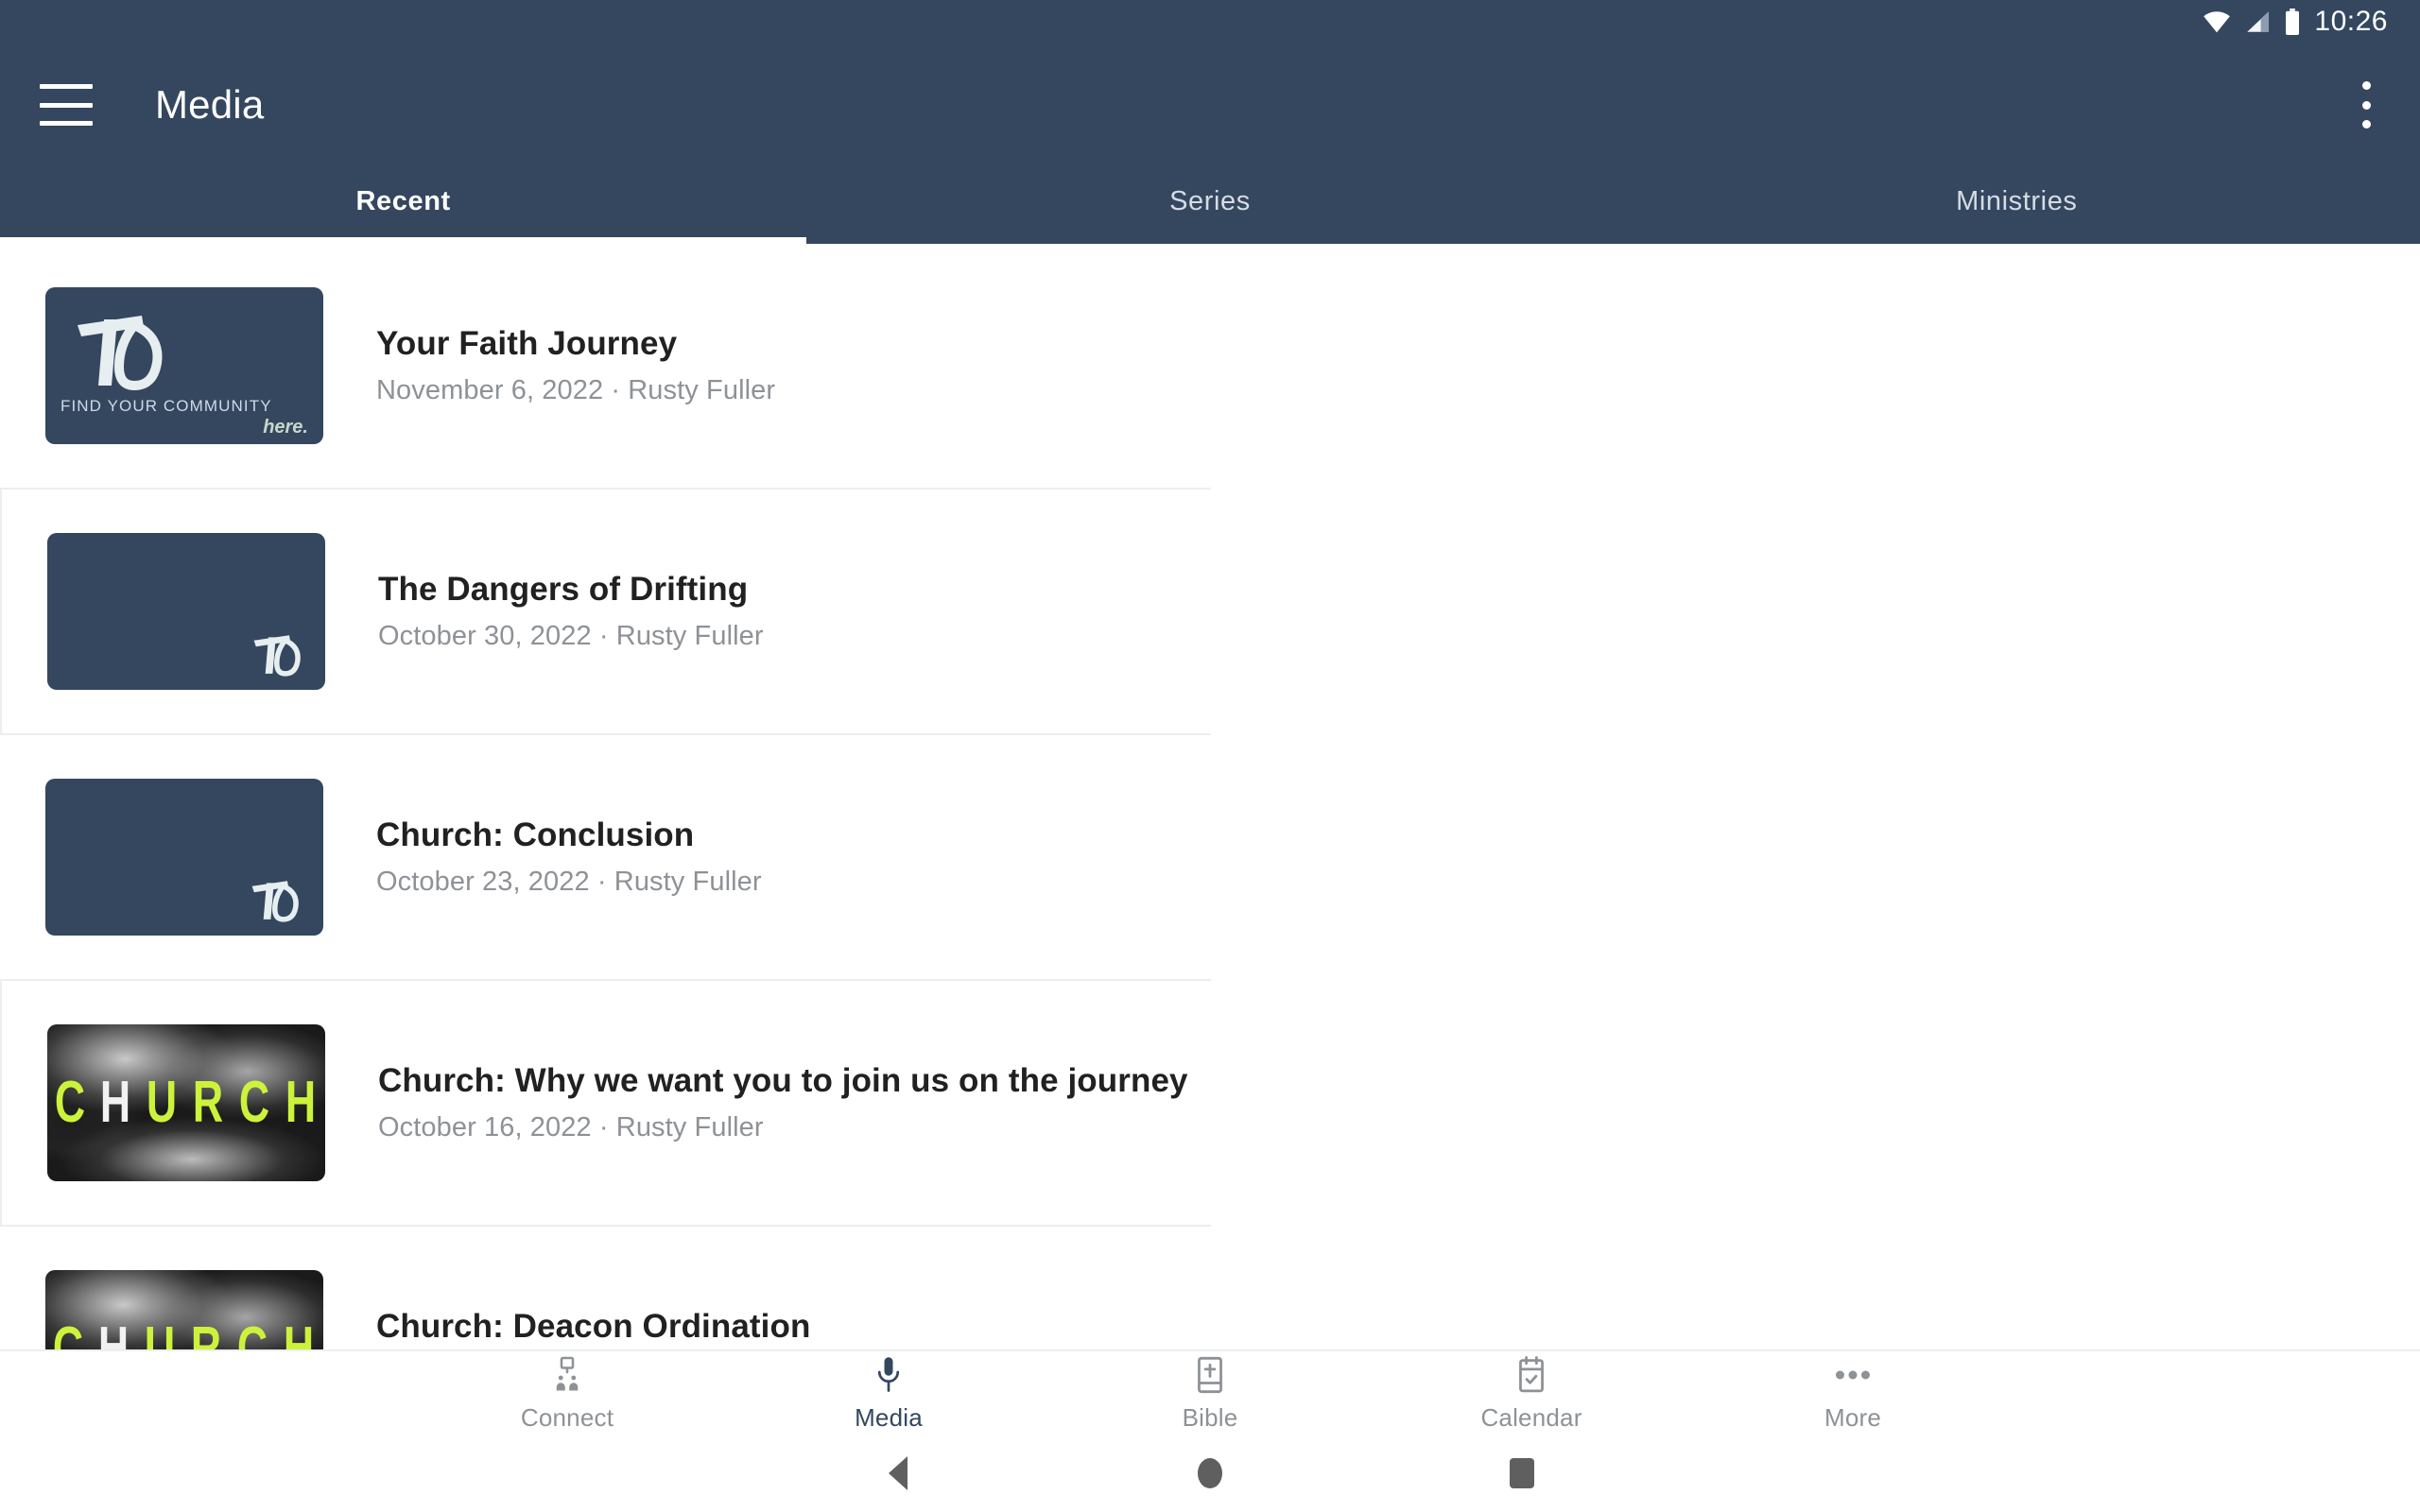  I want to click on tab-ministries: Ministries, so click(2017, 205).